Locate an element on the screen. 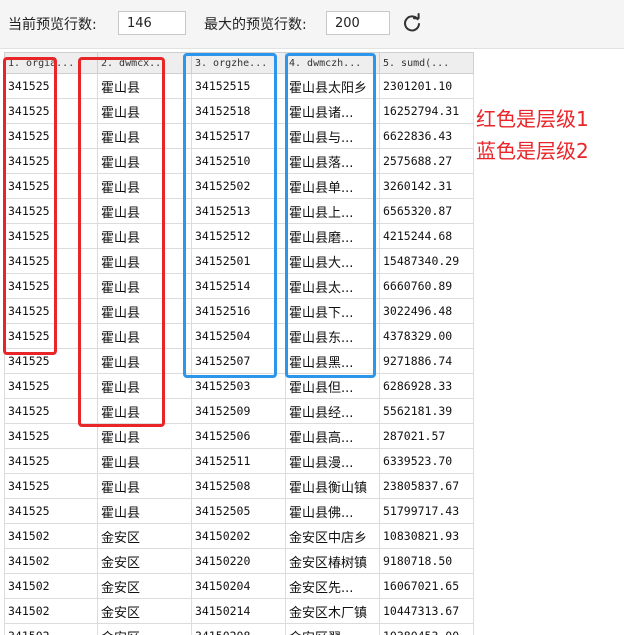  table-row: 341525 霍山县 34152518 霍山县诸... 16252794.31 is located at coordinates (239, 111).